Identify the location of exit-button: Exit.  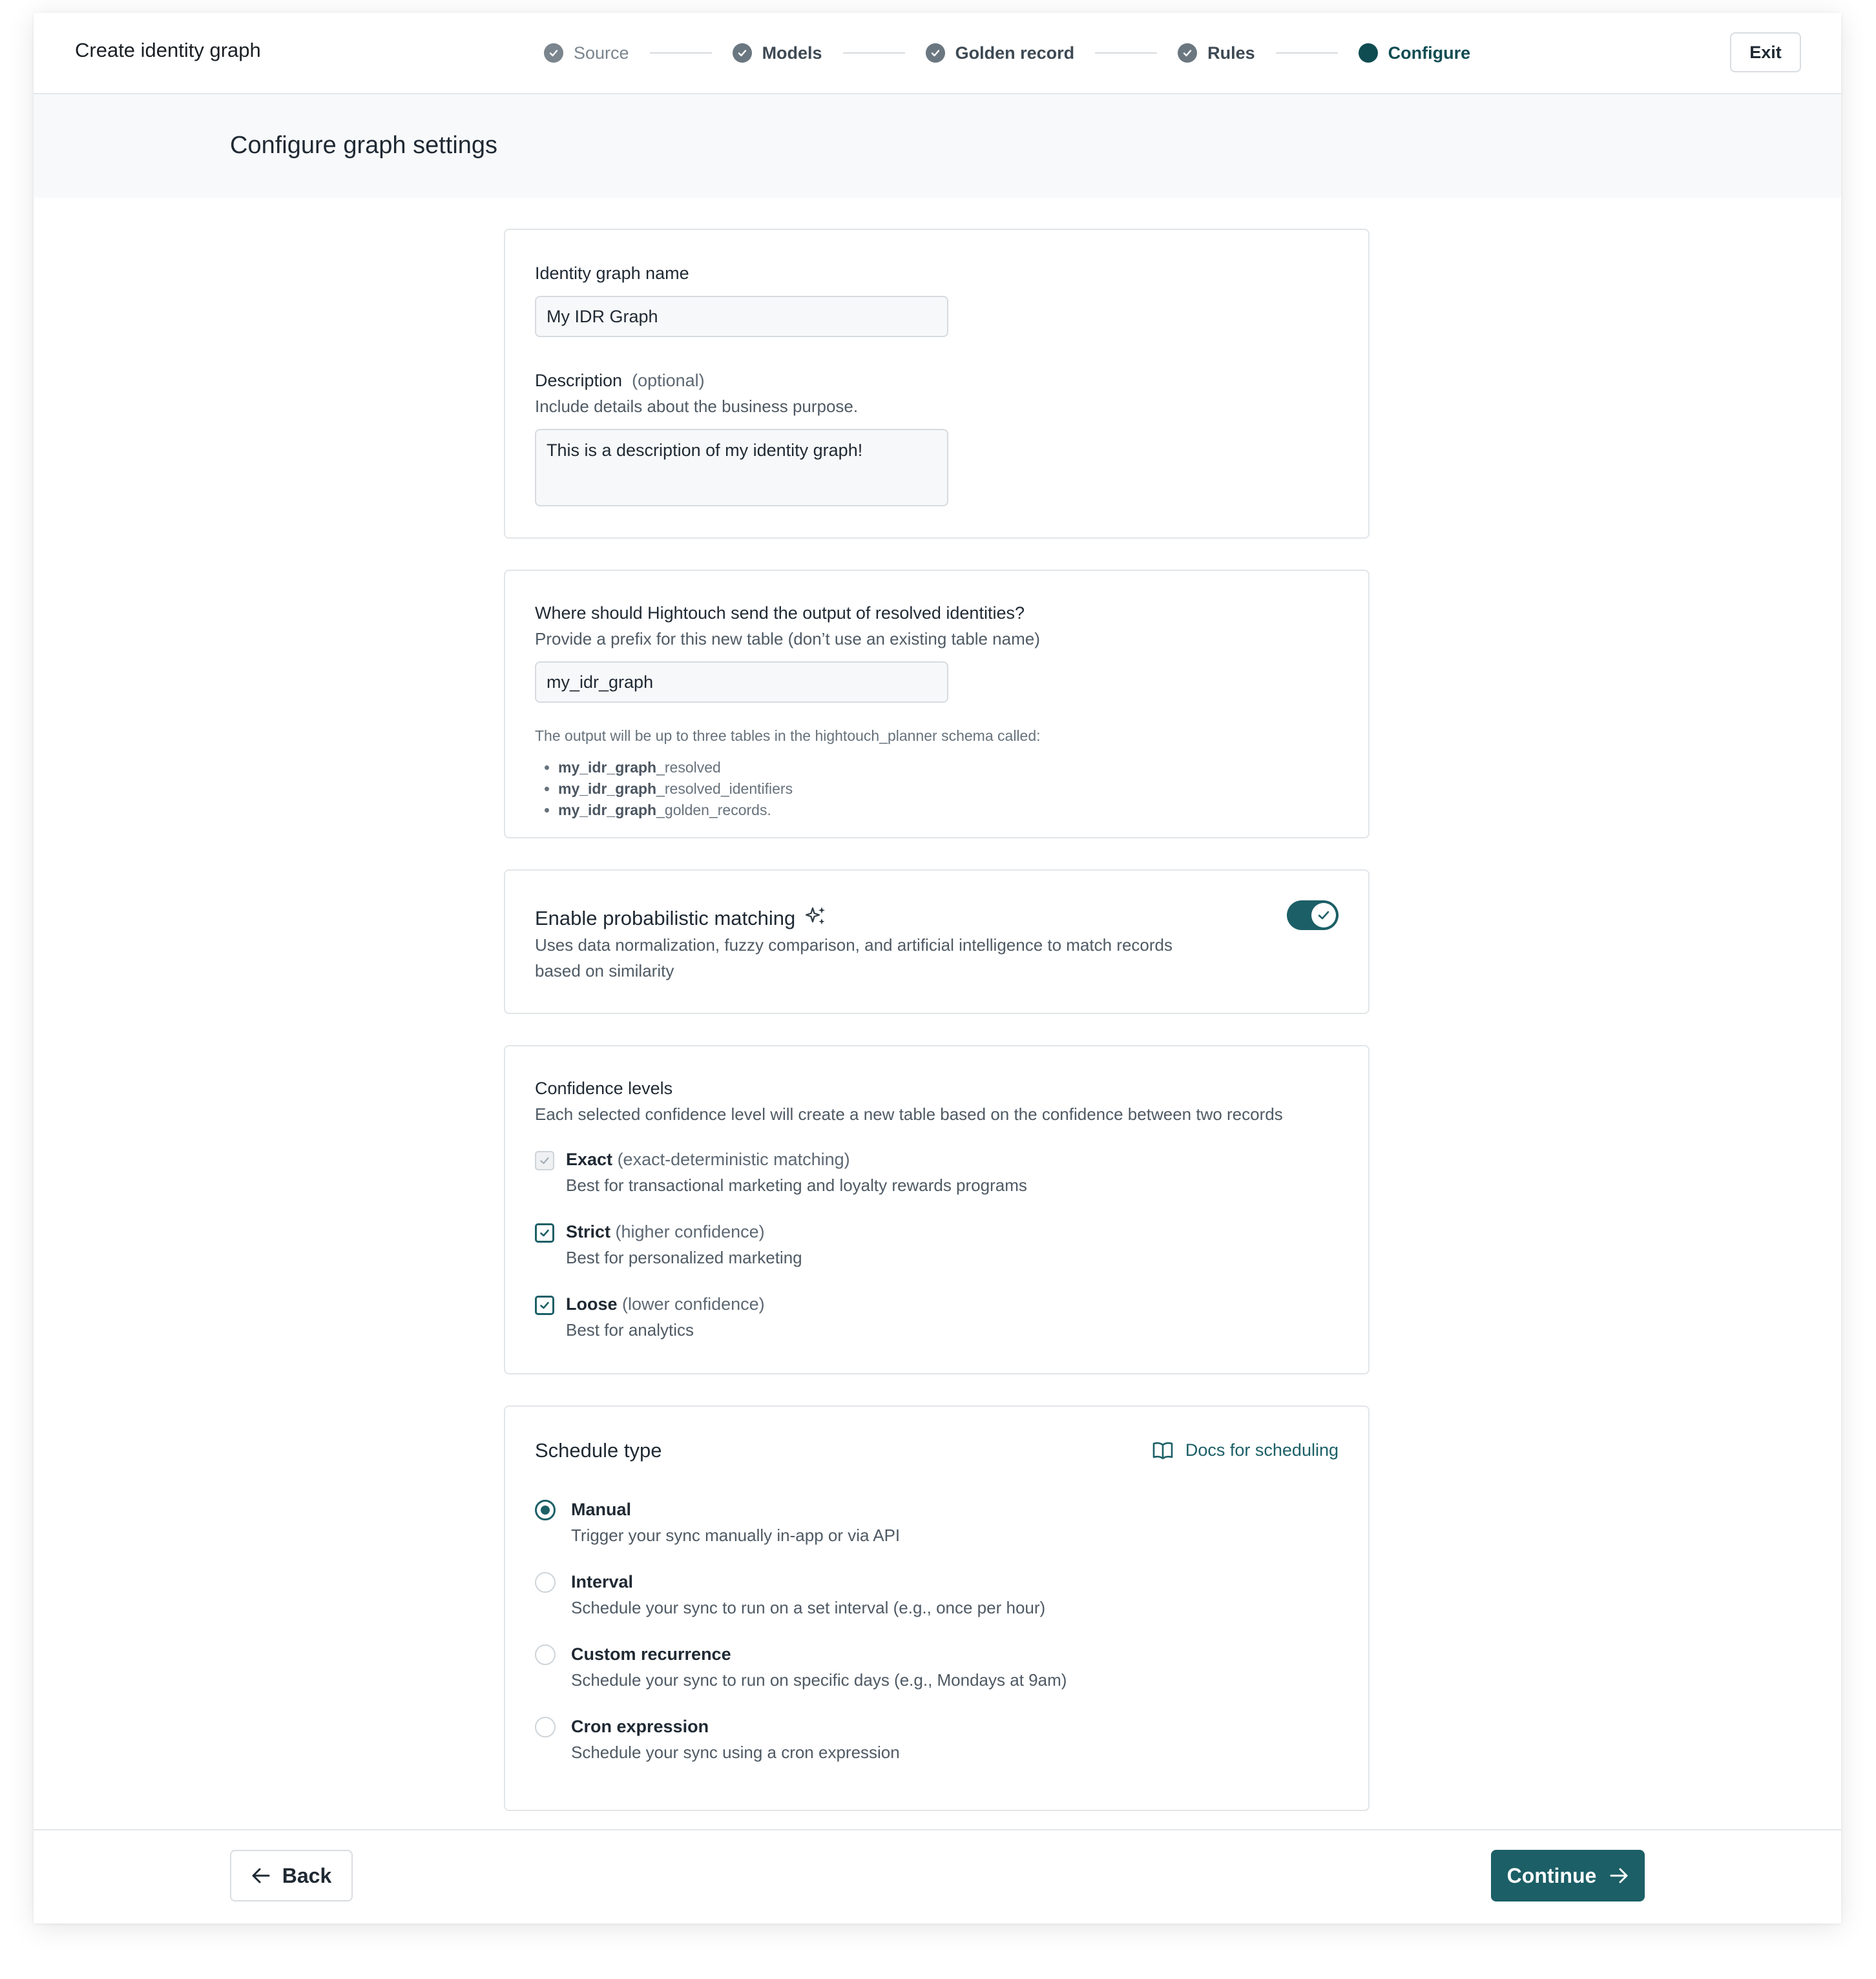
(1765, 52).